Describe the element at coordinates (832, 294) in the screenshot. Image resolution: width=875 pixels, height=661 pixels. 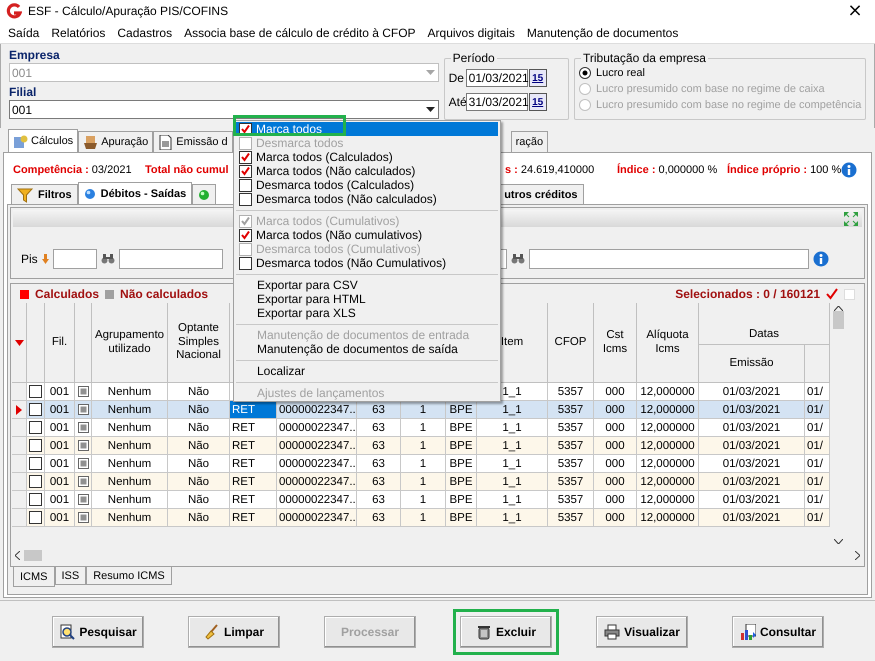
I see `check-icon` at that location.